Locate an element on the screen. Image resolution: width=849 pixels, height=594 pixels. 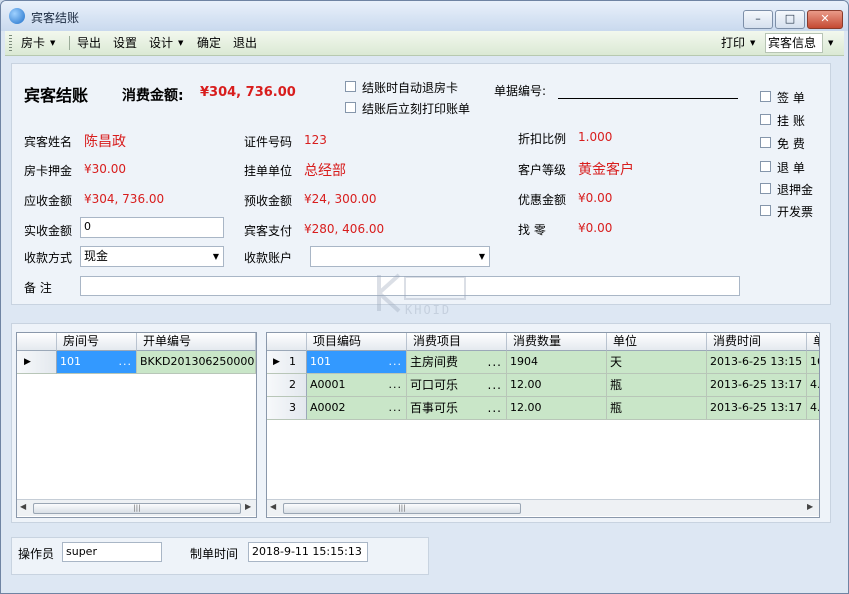
guest-info-label: 宾客信息 is located at coordinates (792, 43).